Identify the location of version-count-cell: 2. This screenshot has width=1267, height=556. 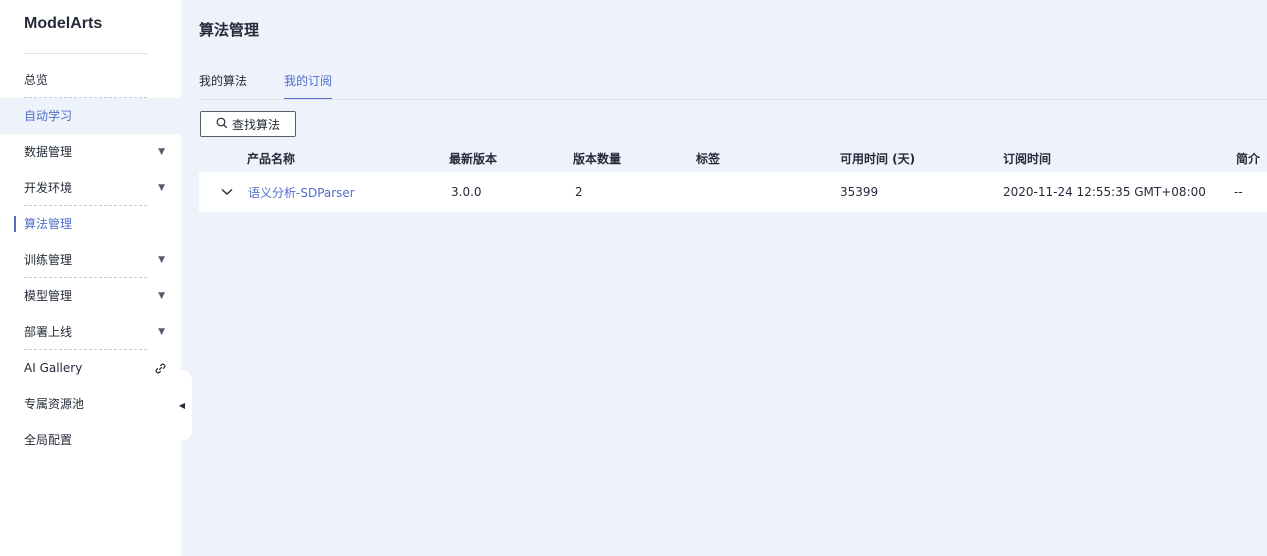
(579, 192).